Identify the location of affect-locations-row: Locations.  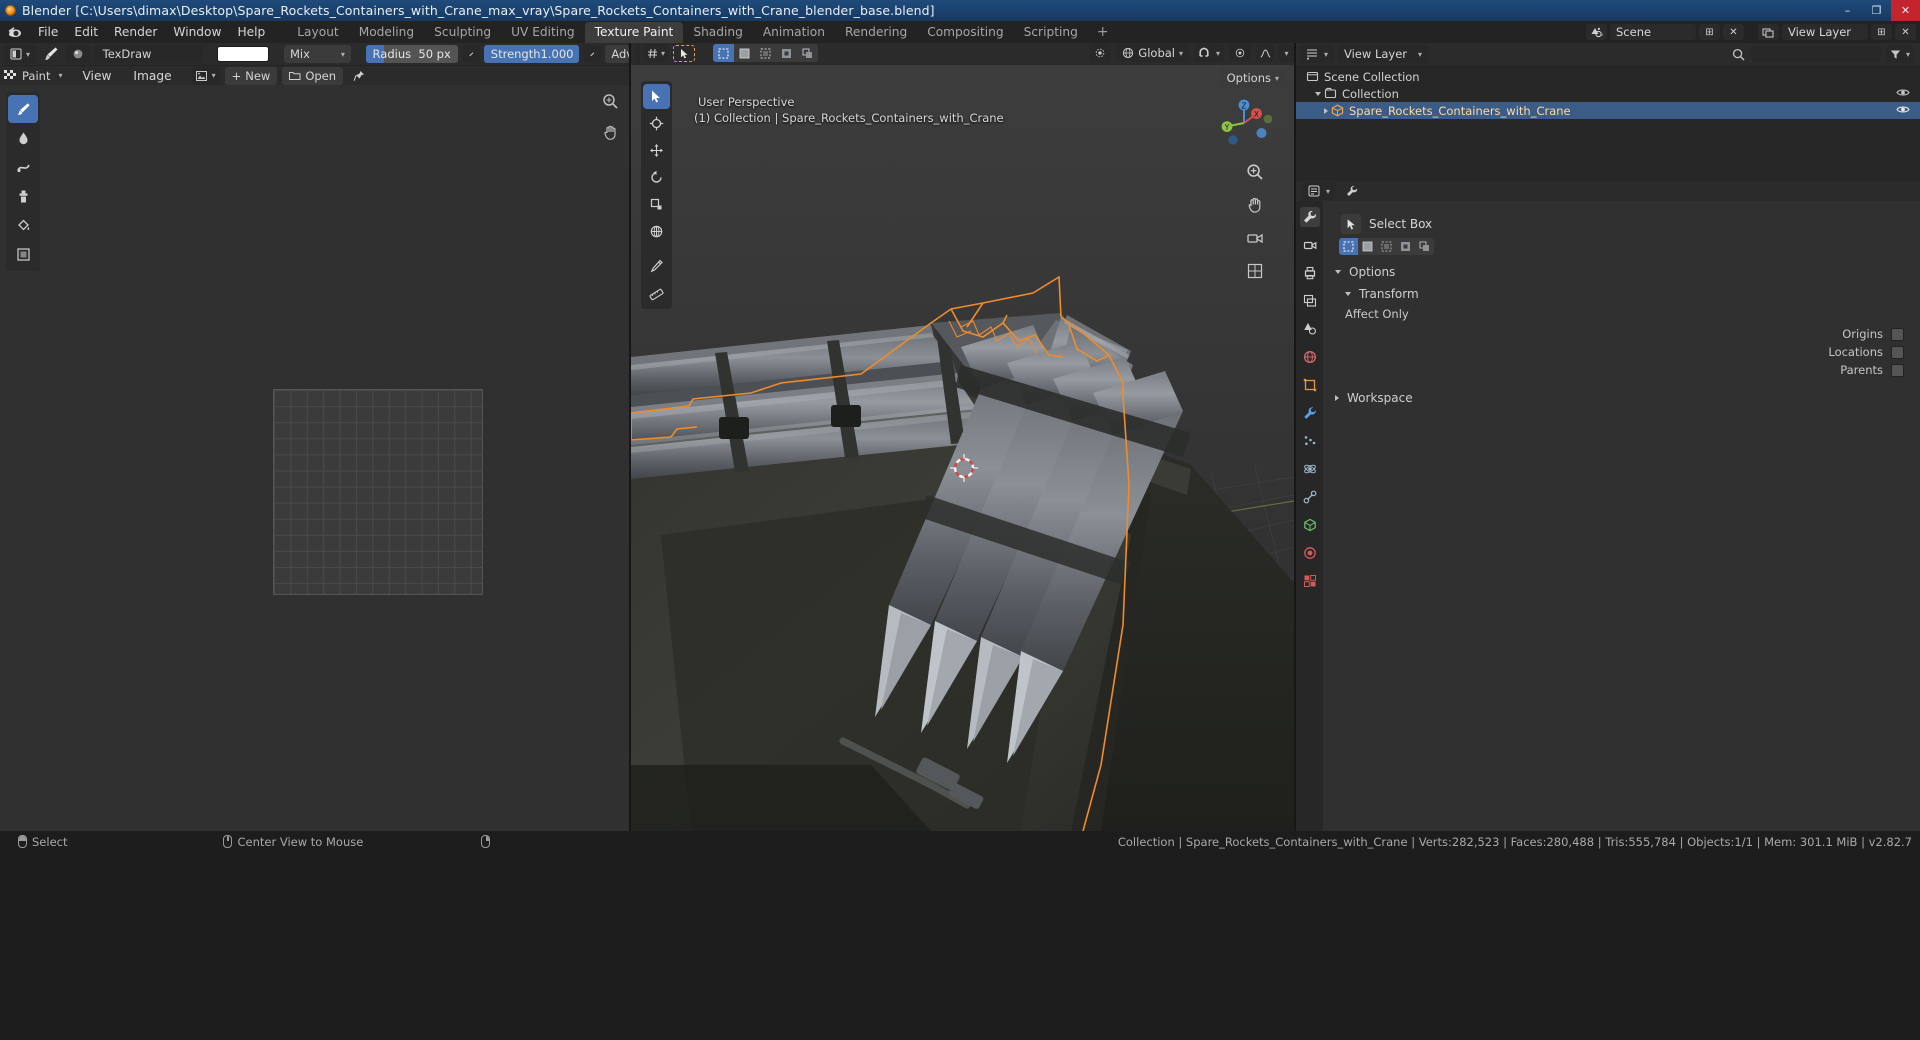
(1617, 352).